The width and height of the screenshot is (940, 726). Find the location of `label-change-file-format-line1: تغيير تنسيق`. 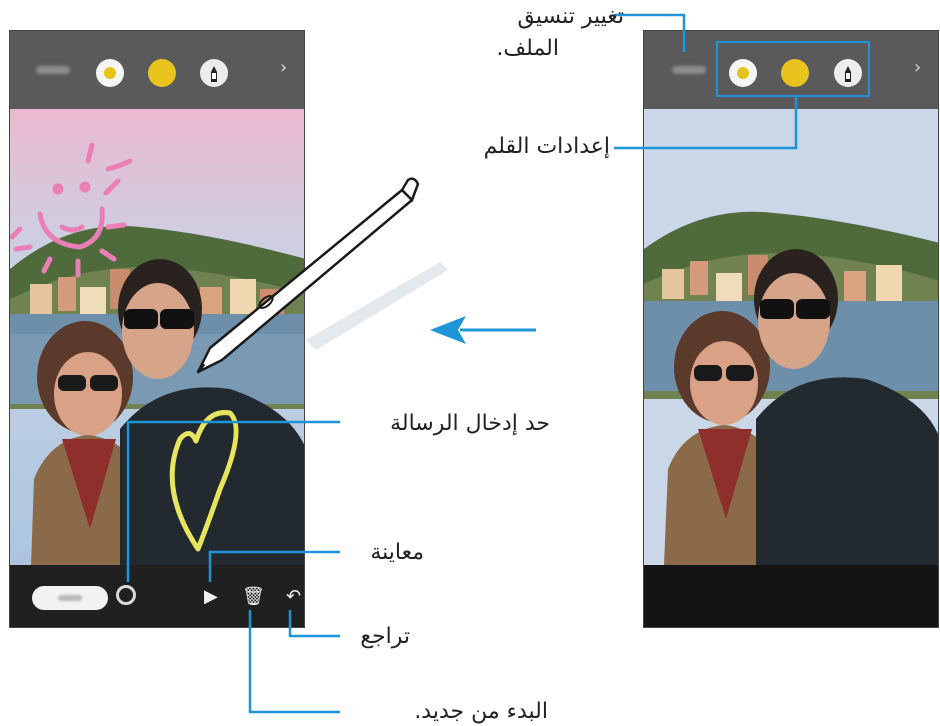

label-change-file-format-line1: تغيير تنسيق is located at coordinates (570, 16).